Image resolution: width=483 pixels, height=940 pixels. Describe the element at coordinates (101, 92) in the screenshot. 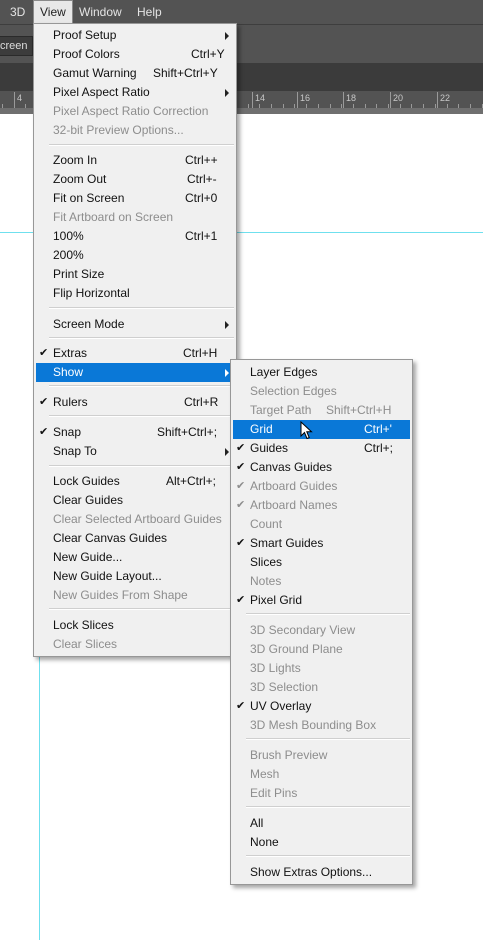

I see `menu-item-label: Pixel Aspect Ratio` at that location.